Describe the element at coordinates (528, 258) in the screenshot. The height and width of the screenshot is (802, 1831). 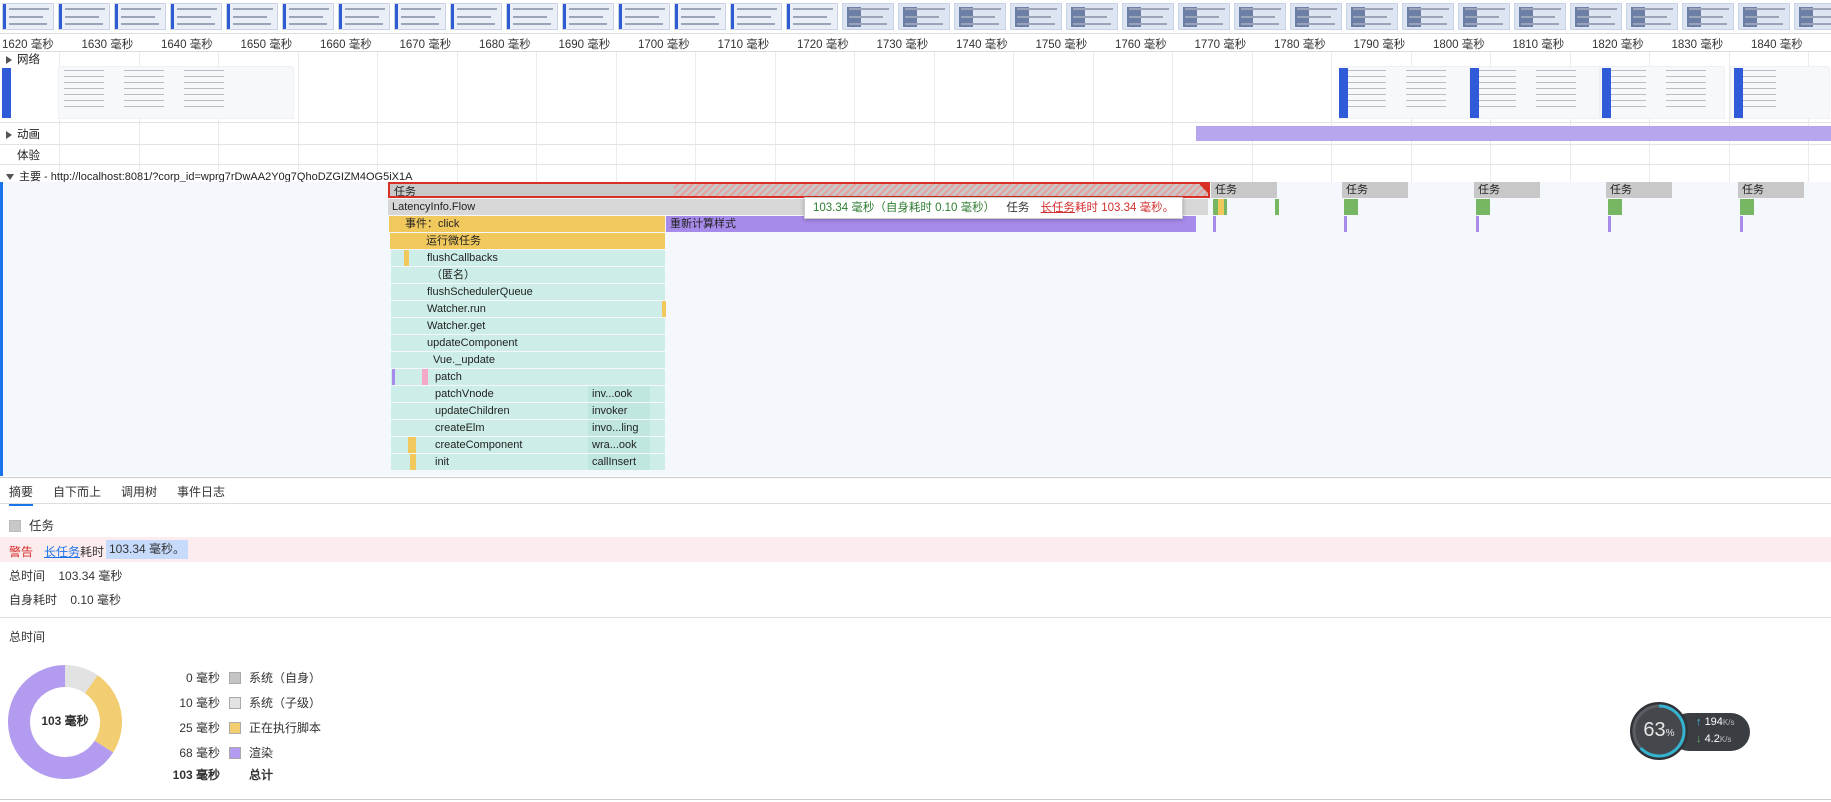
I see `flame-frame: flushCallbacks` at that location.